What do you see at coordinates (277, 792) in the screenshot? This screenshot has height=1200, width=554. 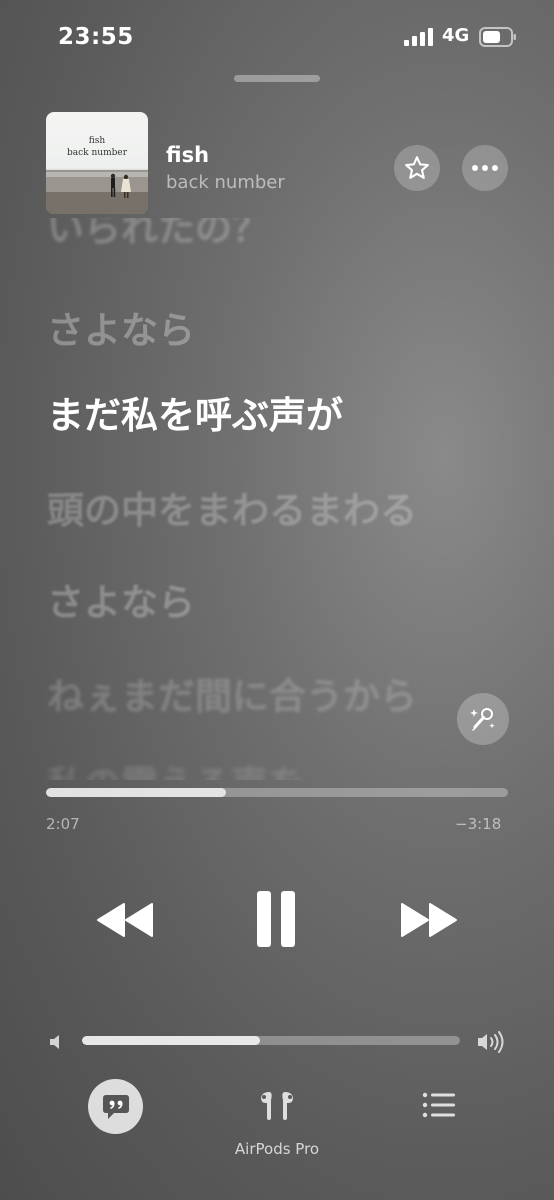 I see `playback-scrubber` at bounding box center [277, 792].